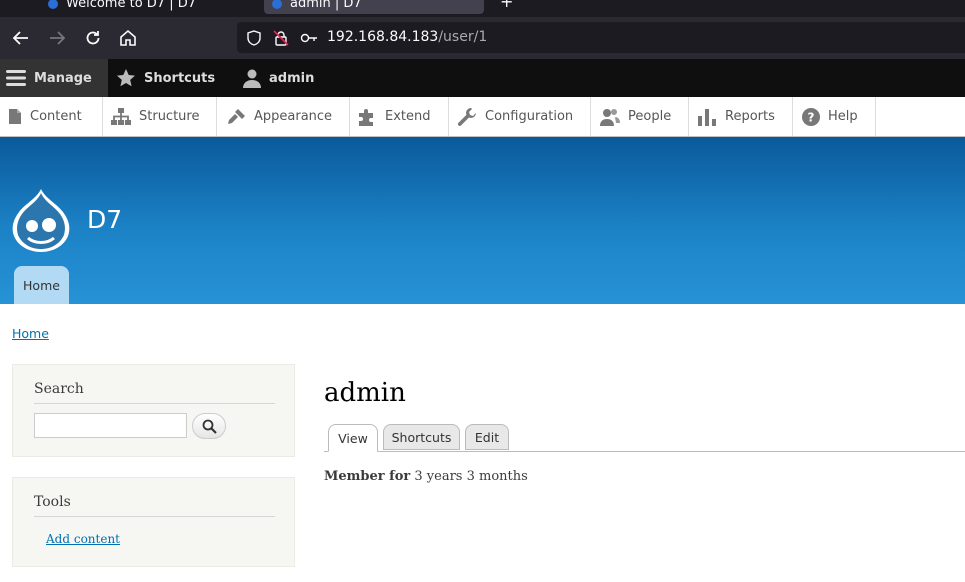 The image size is (965, 582). I want to click on user-label: admin, so click(292, 78).